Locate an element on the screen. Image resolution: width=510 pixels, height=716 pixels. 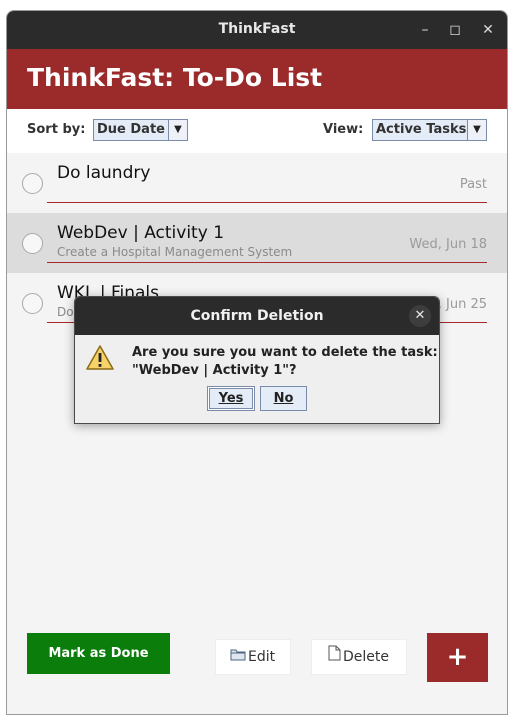
no-button: No is located at coordinates (283, 398).